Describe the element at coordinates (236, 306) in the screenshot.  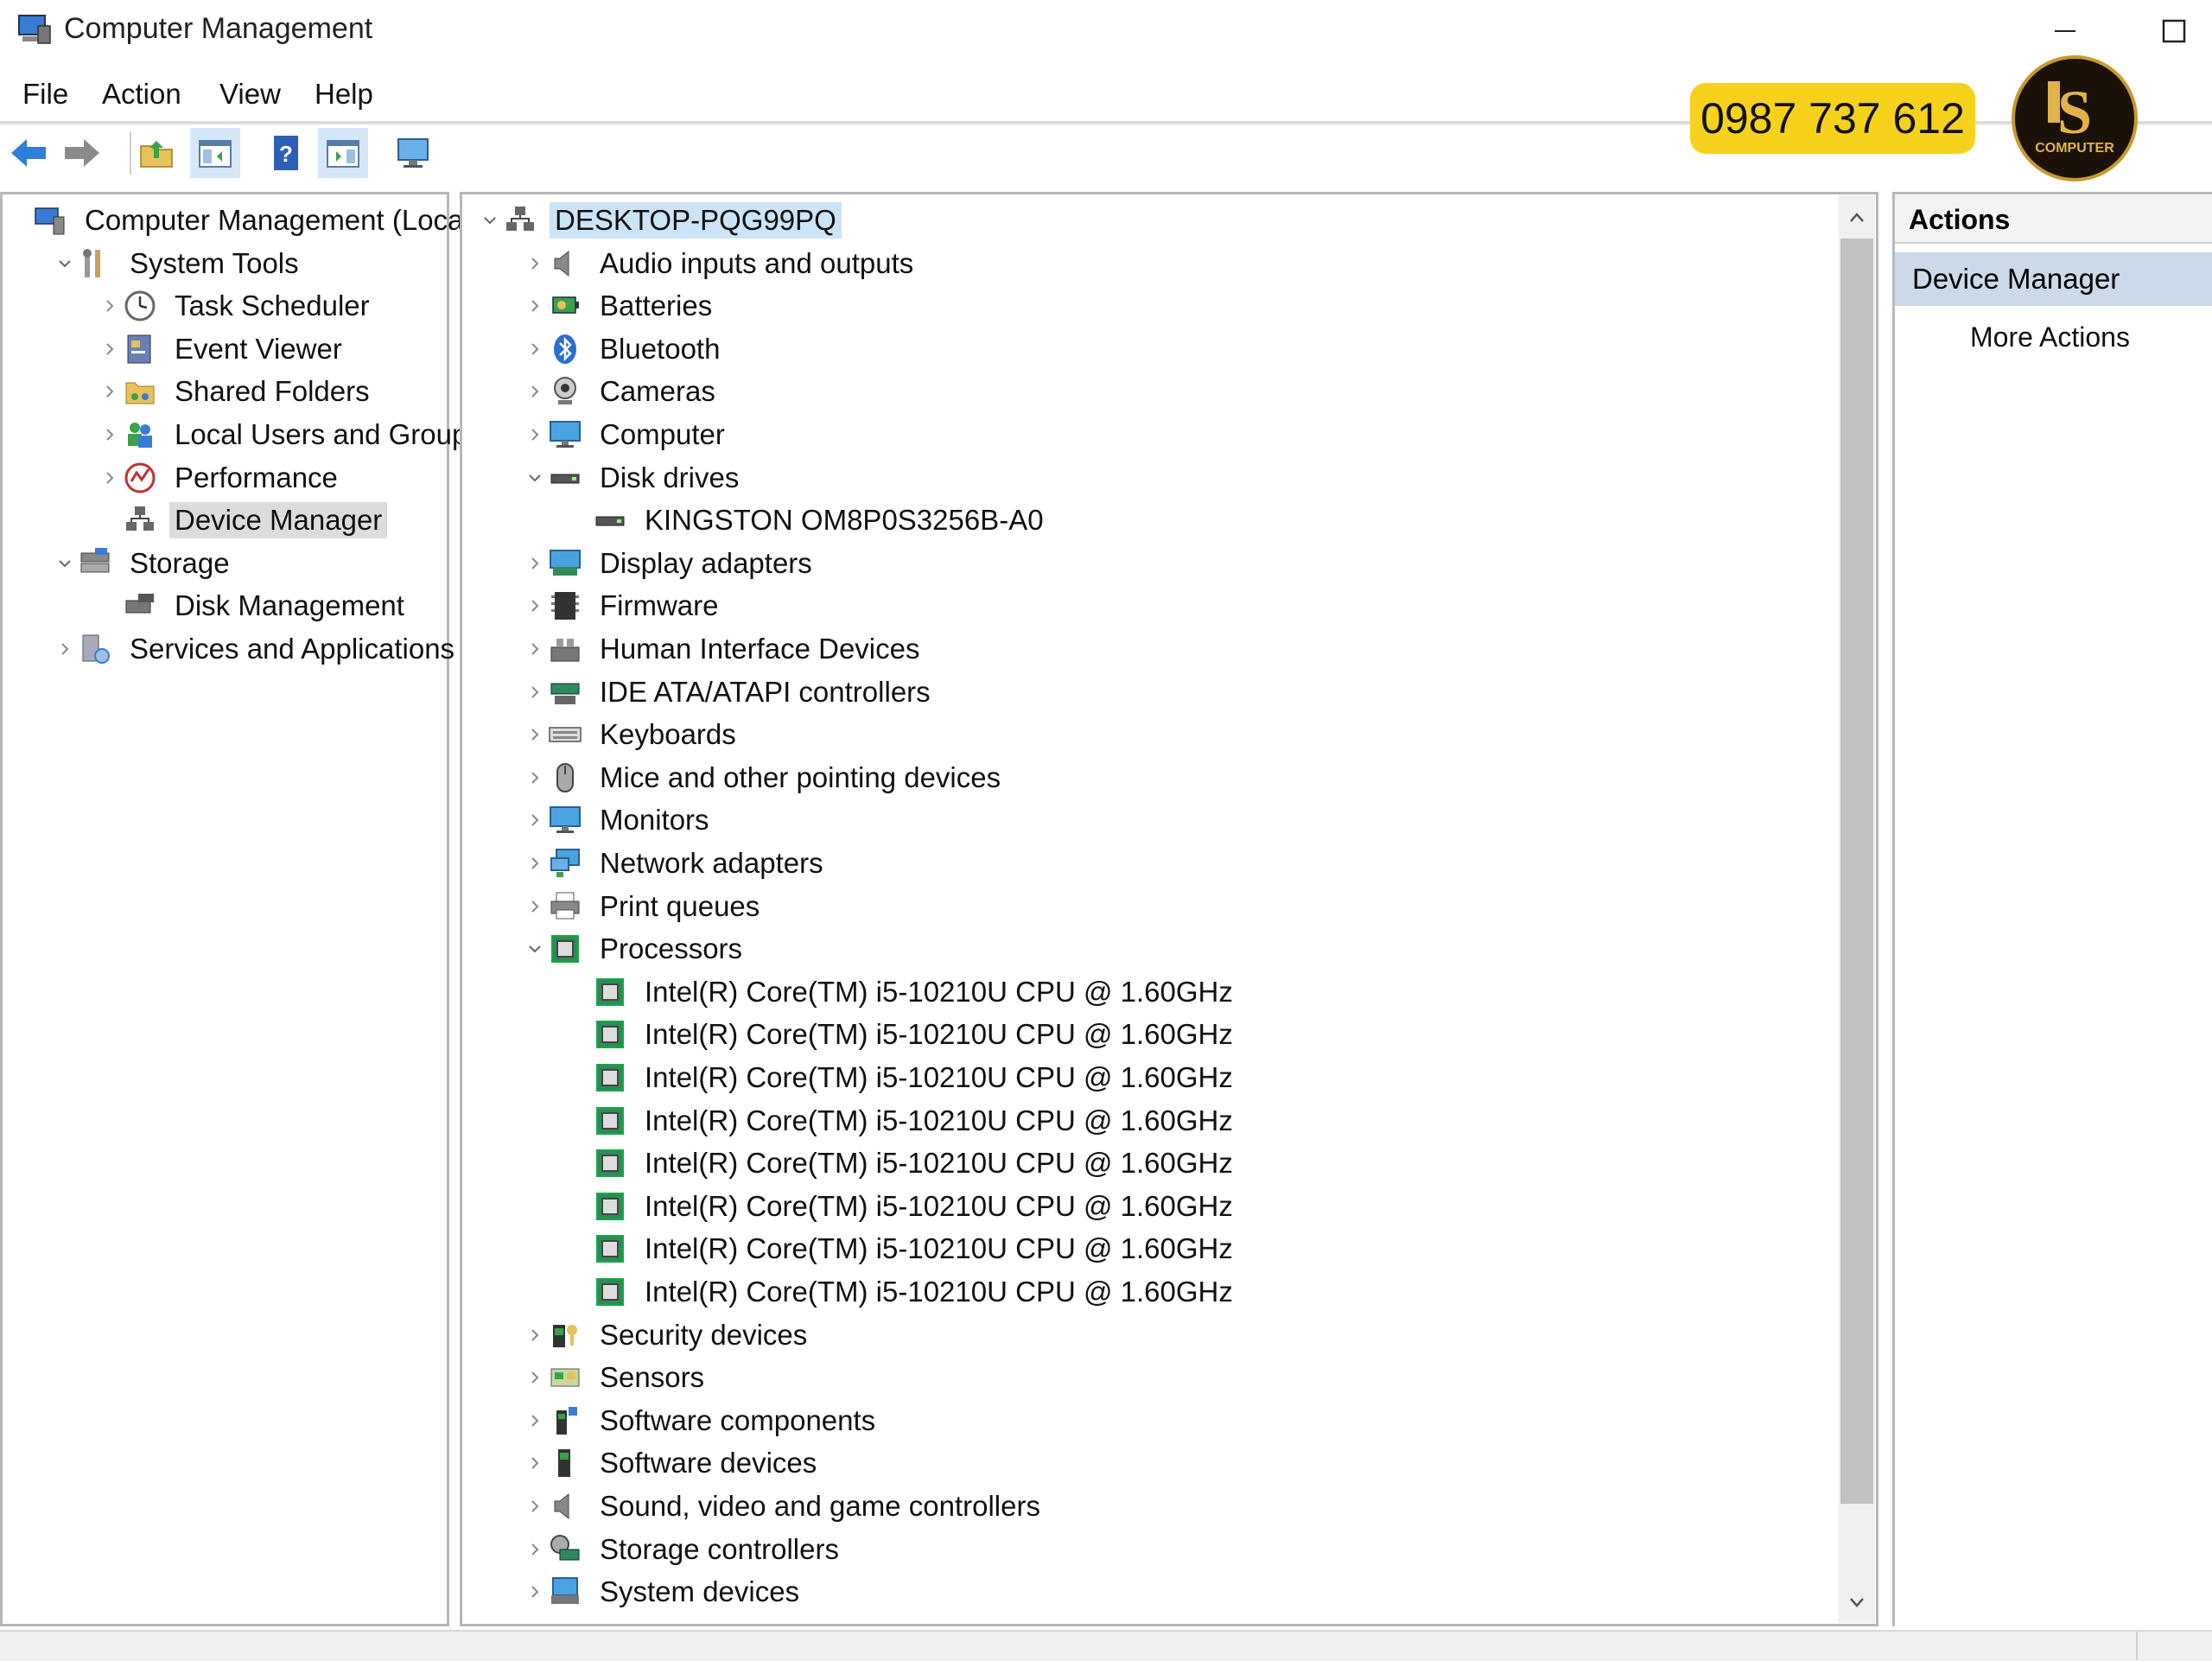
I see `console-tree-item: Task Scheduler` at that location.